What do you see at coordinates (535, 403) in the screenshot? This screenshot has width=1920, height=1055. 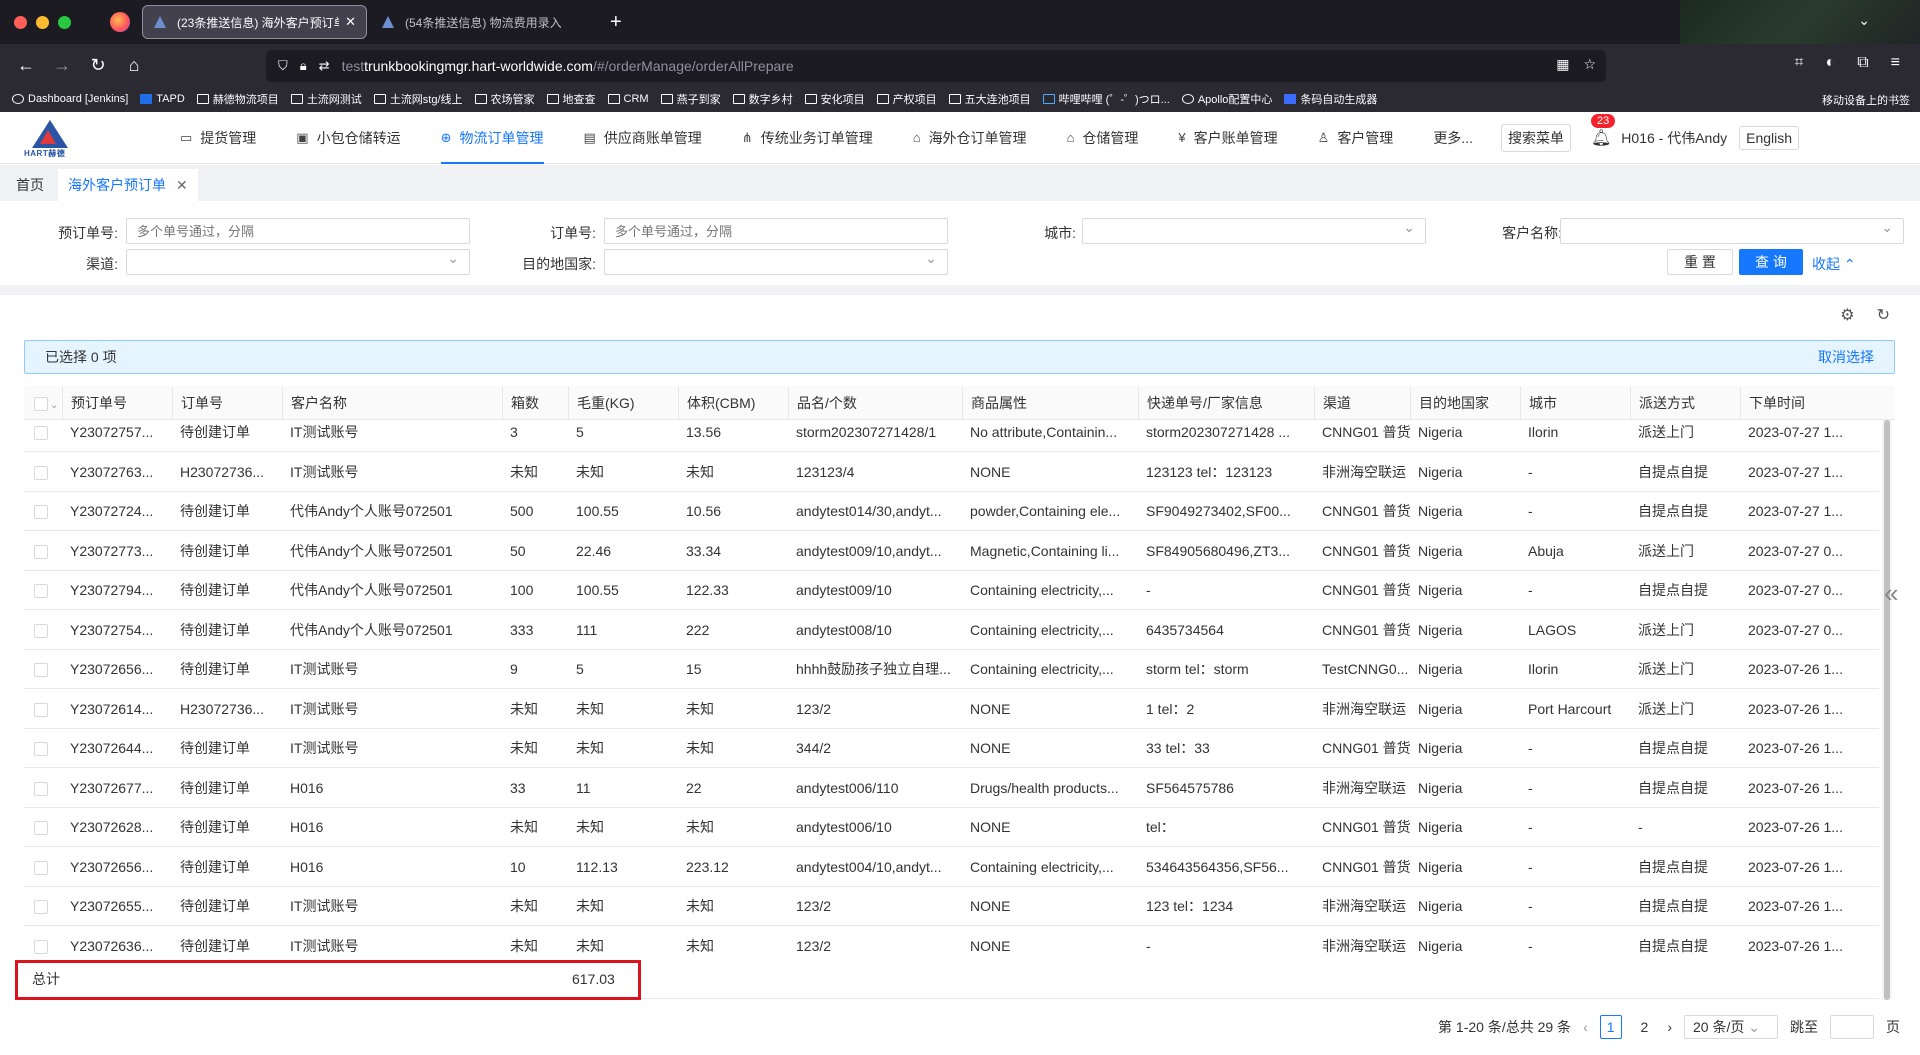 I see `column-header: 箱数` at bounding box center [535, 403].